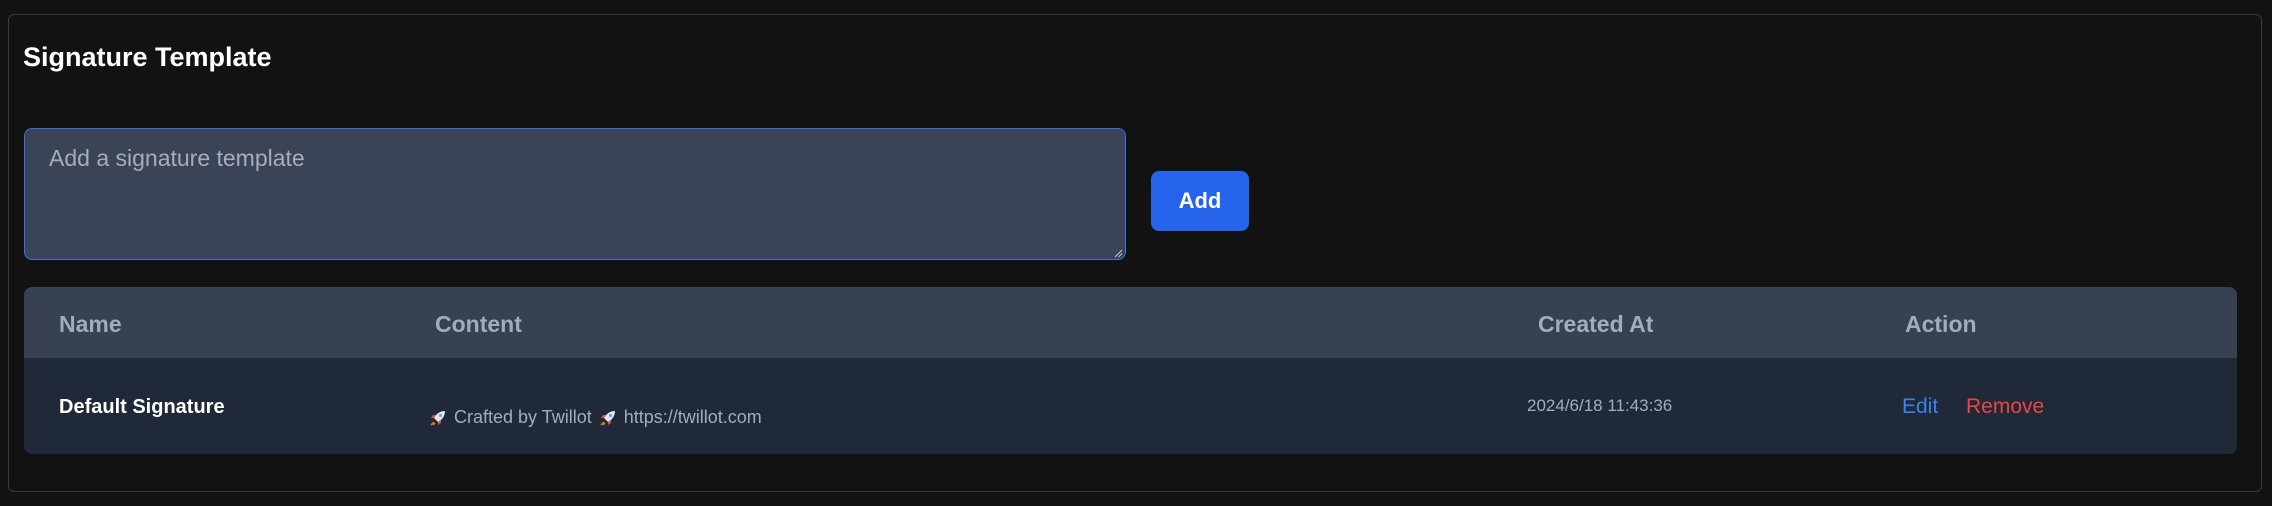 The width and height of the screenshot is (2272, 506). I want to click on column-header-name: Name, so click(90, 324).